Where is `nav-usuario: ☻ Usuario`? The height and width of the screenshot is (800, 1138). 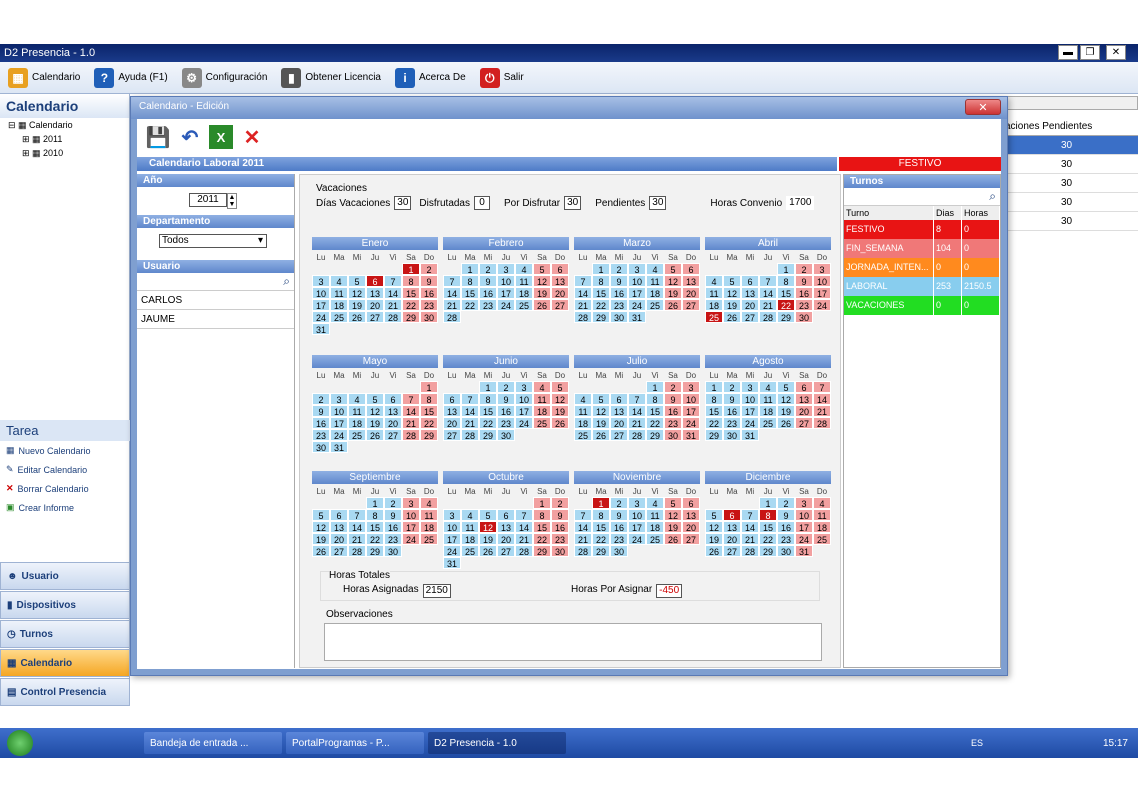 nav-usuario: ☻ Usuario is located at coordinates (65, 576).